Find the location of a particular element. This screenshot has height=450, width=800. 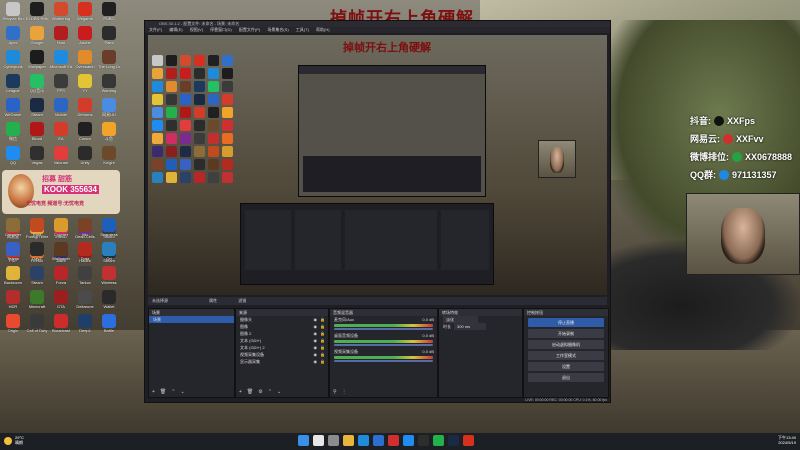

start-recording-button: 开始录制 is located at coordinates (566, 333).